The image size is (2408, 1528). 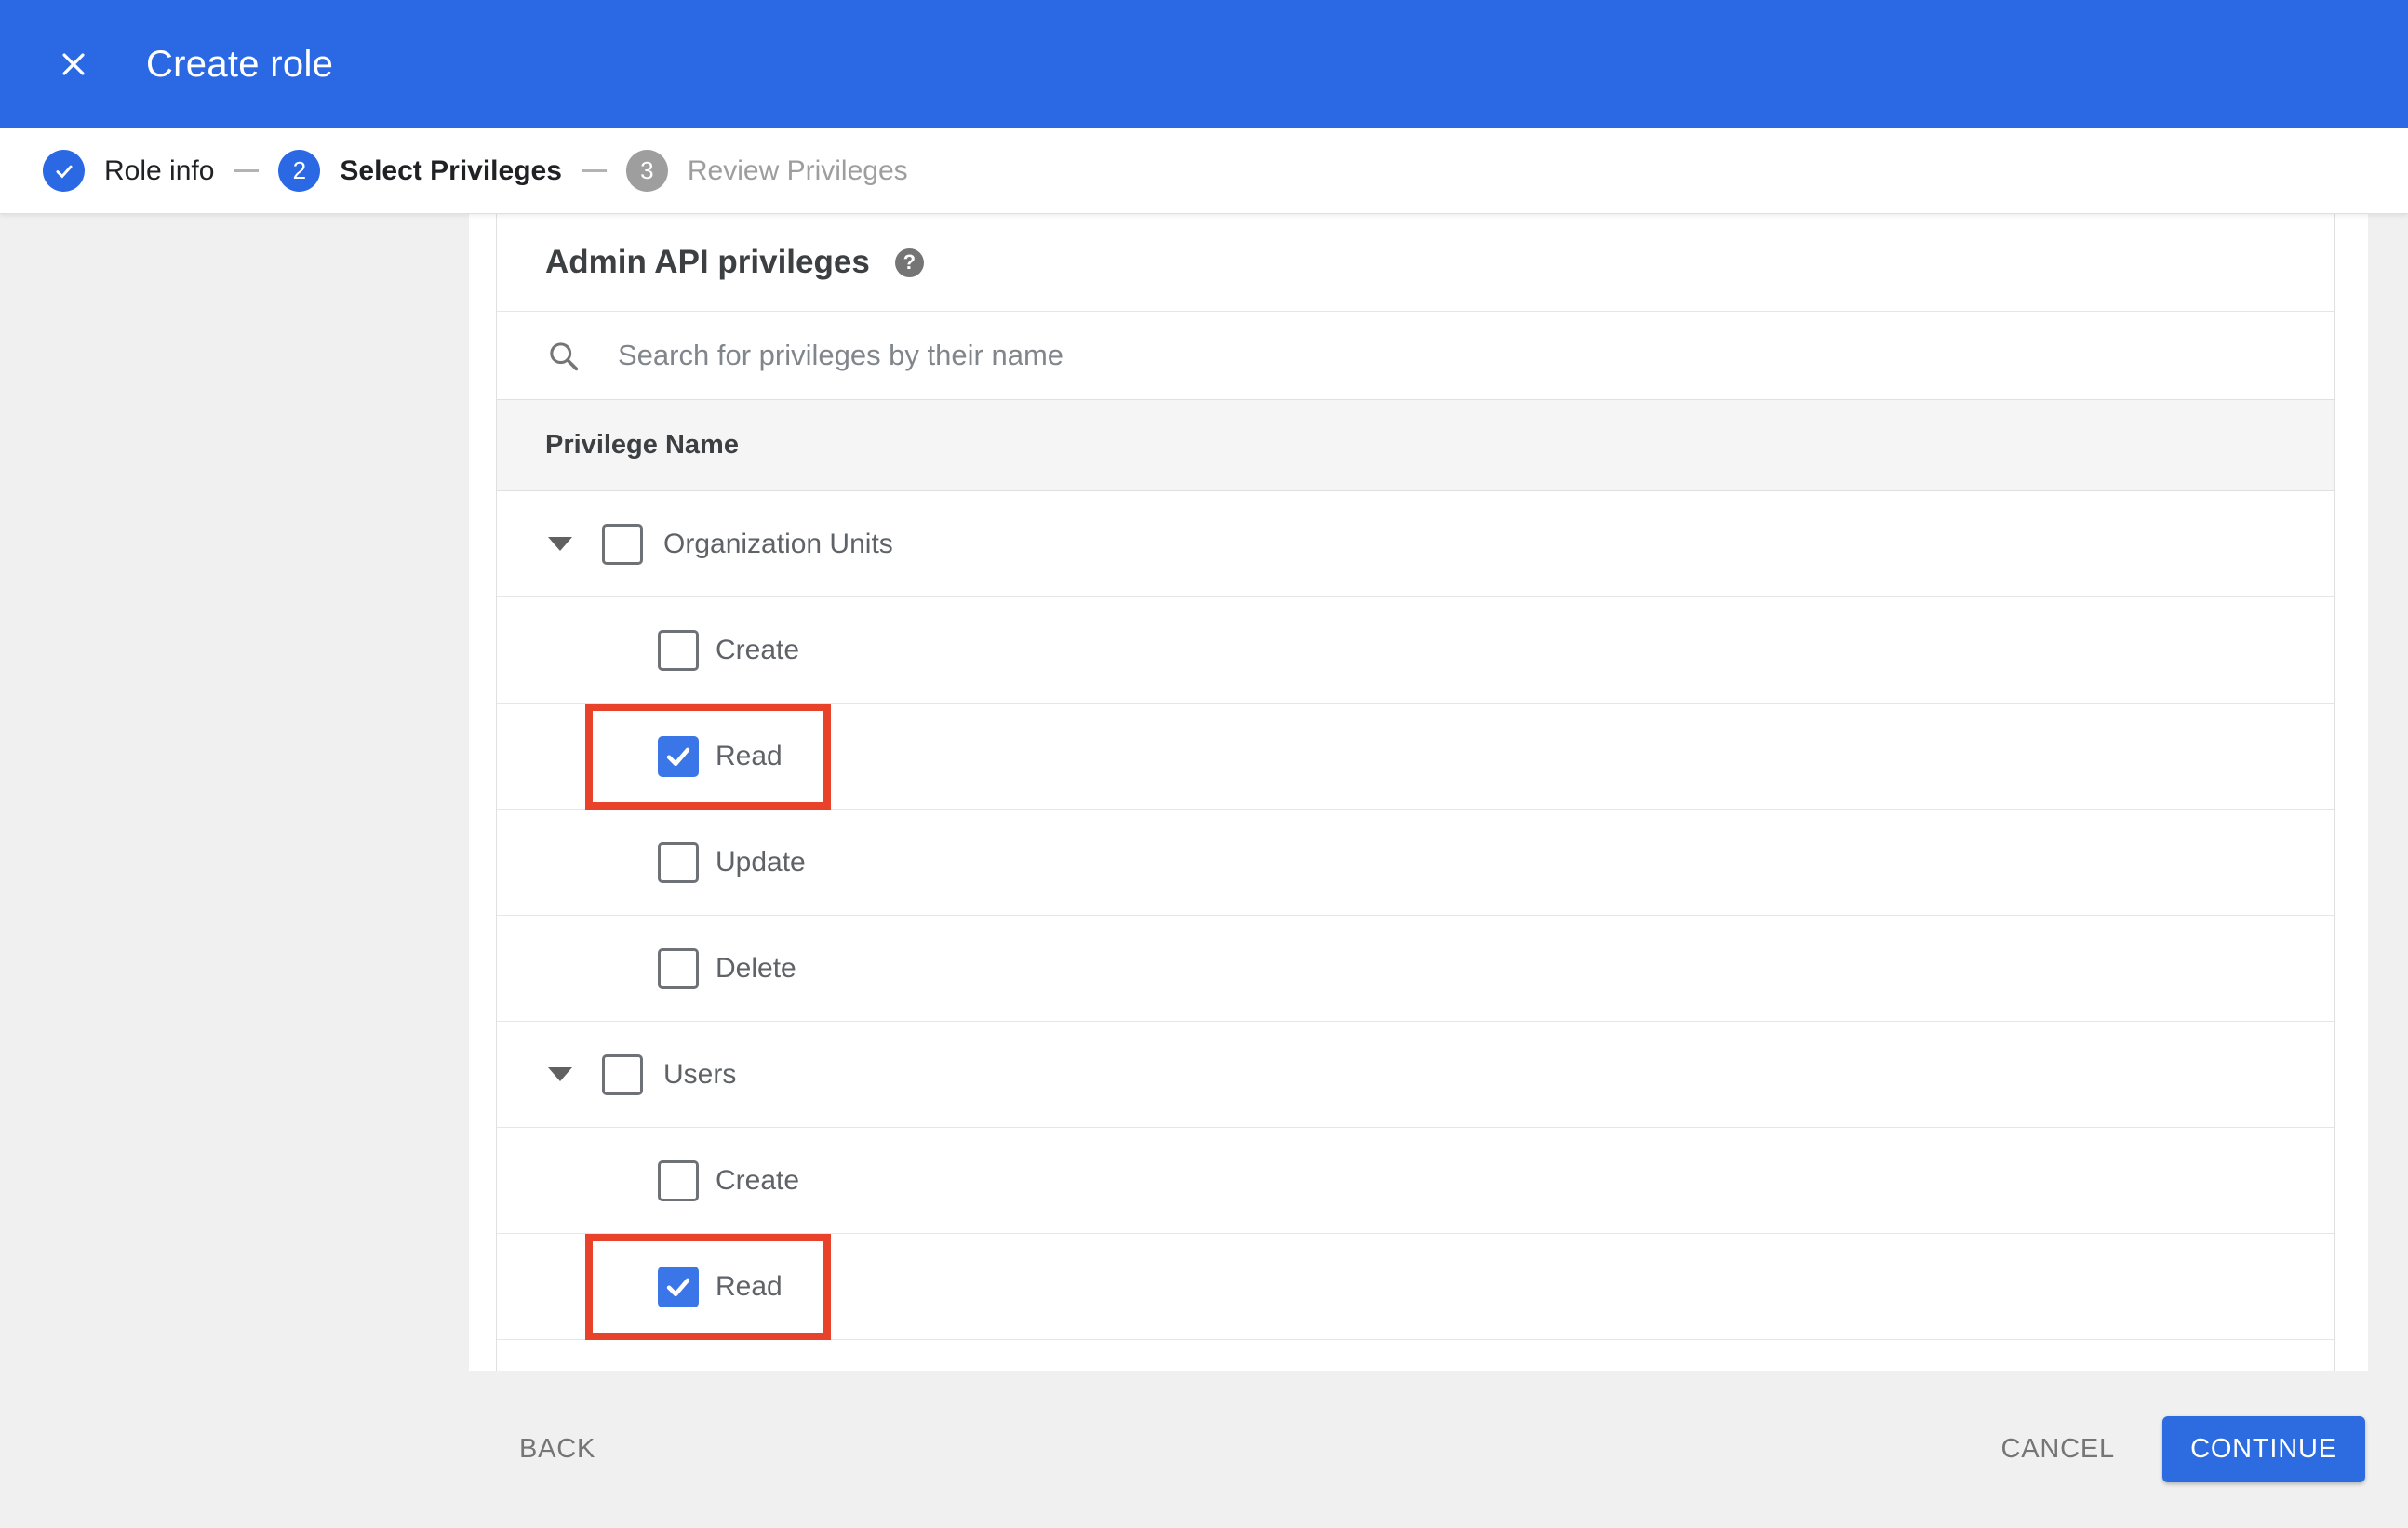 What do you see at coordinates (64, 171) in the screenshot?
I see `step-complete-check-icon` at bounding box center [64, 171].